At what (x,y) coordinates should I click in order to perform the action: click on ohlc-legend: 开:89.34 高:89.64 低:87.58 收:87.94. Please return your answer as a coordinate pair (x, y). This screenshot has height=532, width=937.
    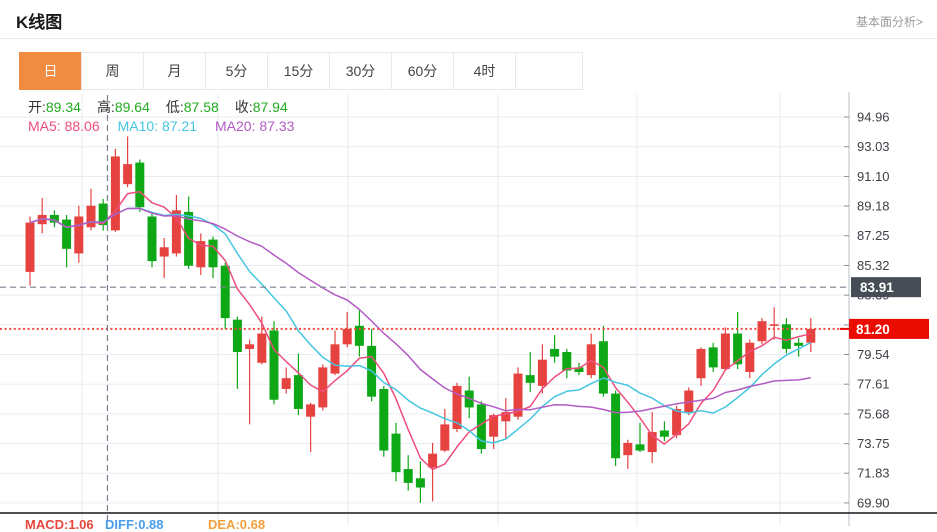
    Looking at the image, I should click on (166, 107).